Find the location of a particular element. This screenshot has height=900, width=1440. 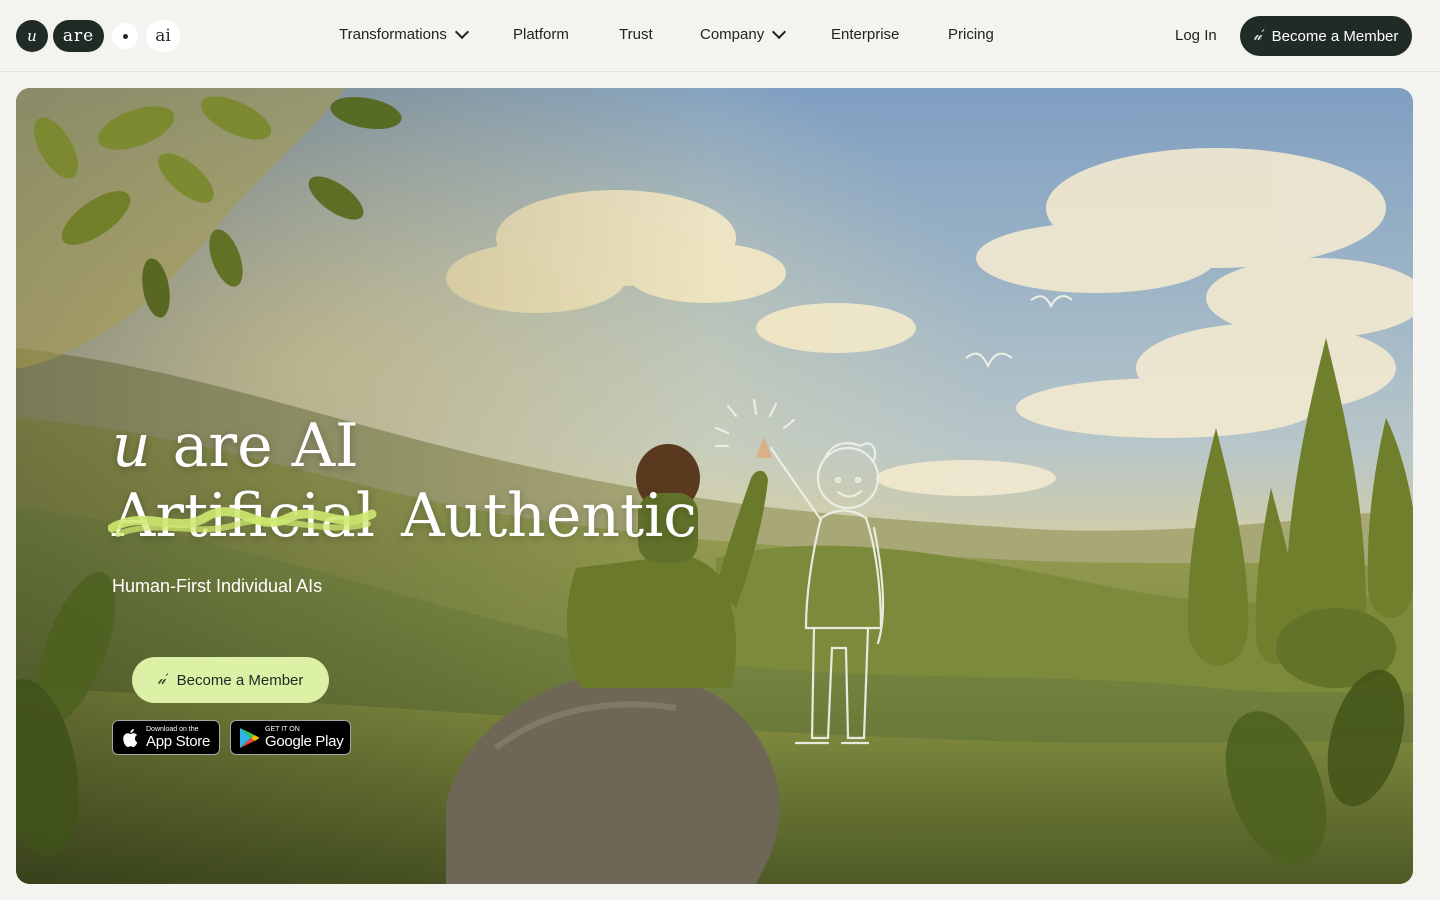

menu-item-label: Enterprise is located at coordinates (865, 34).